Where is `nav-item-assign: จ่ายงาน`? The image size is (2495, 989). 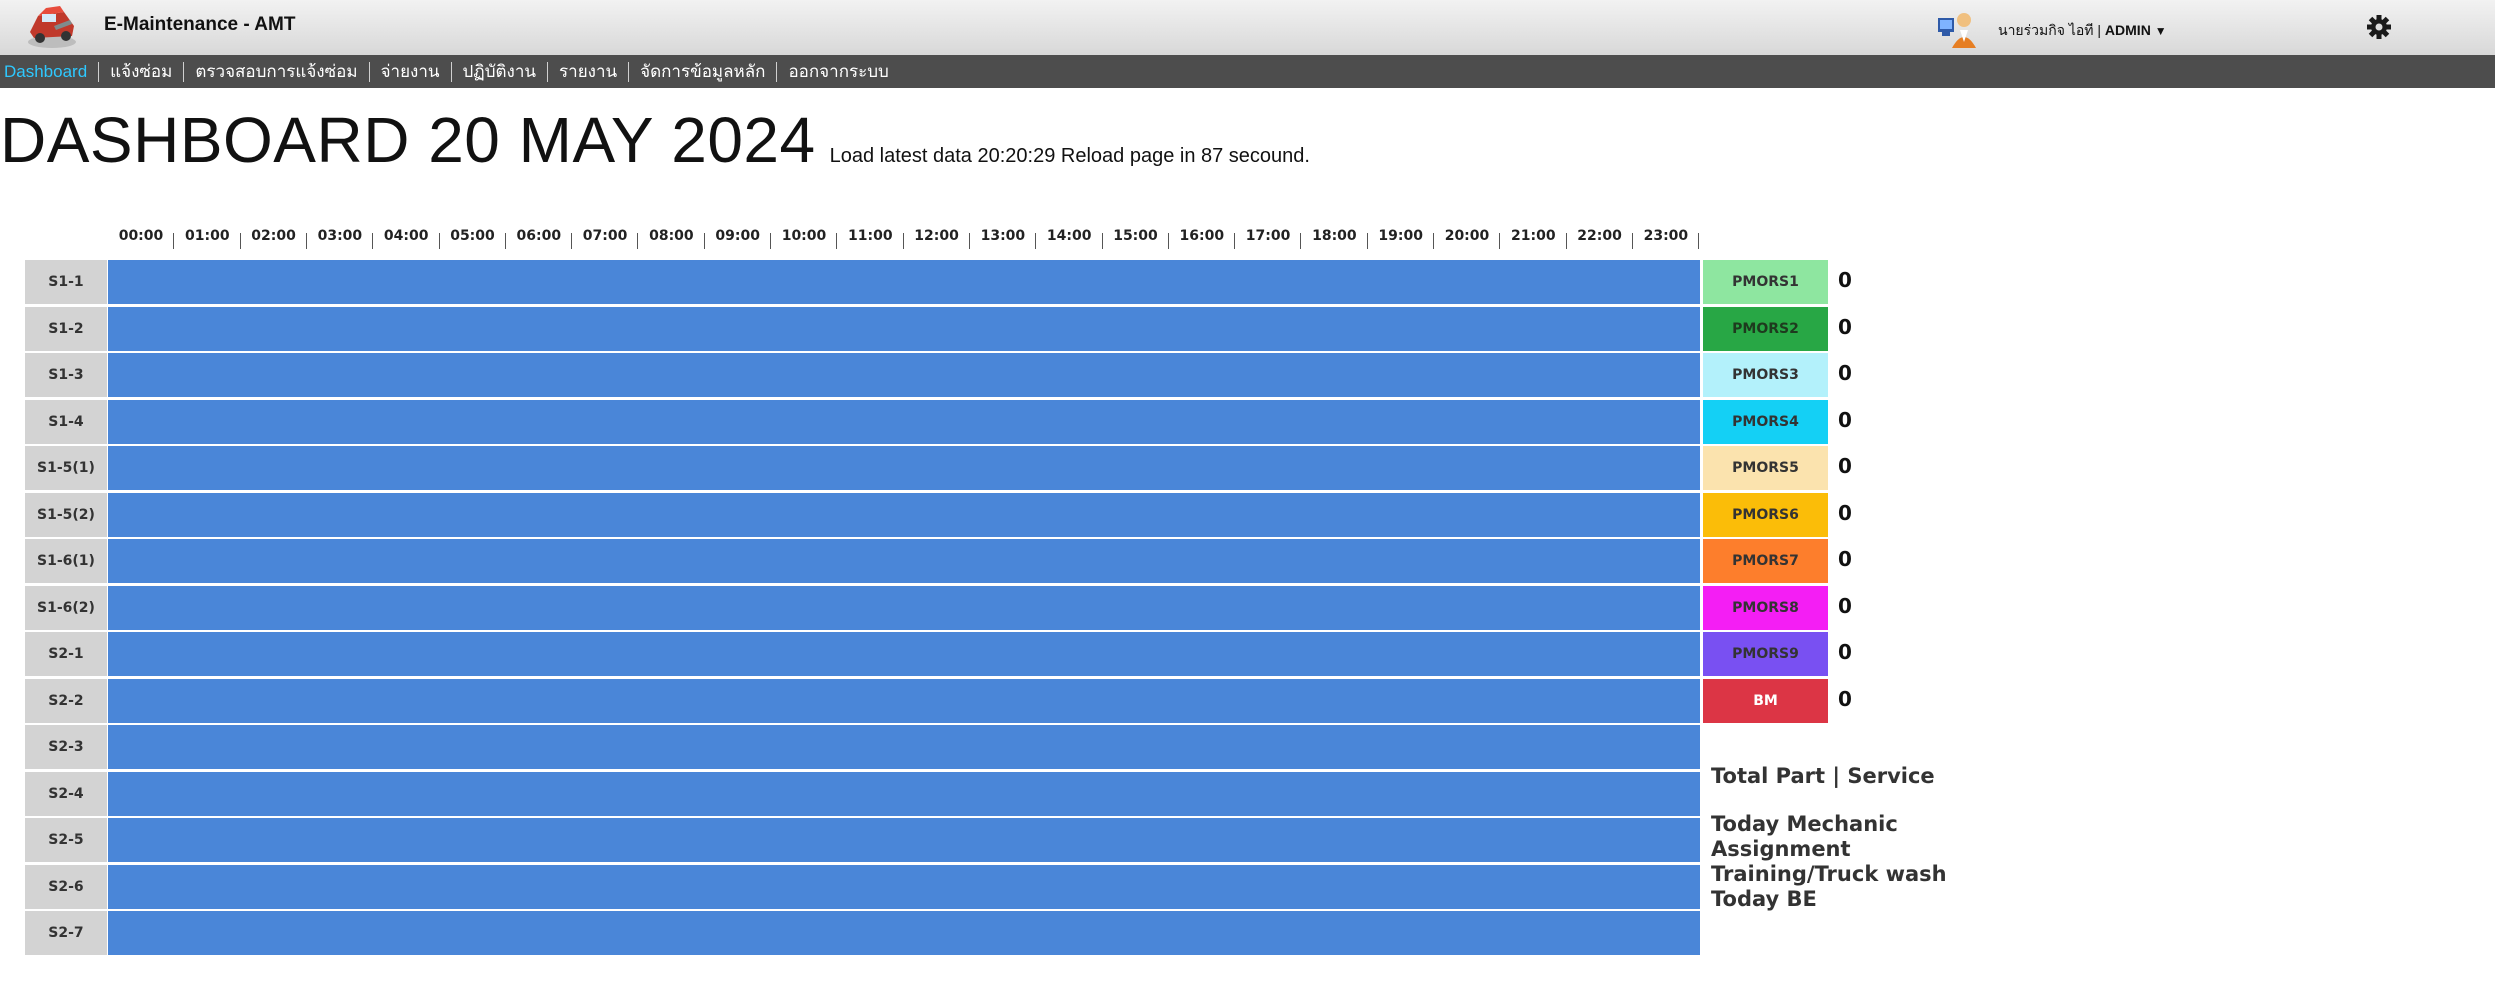
nav-item-assign: จ่ายงาน is located at coordinates (409, 71).